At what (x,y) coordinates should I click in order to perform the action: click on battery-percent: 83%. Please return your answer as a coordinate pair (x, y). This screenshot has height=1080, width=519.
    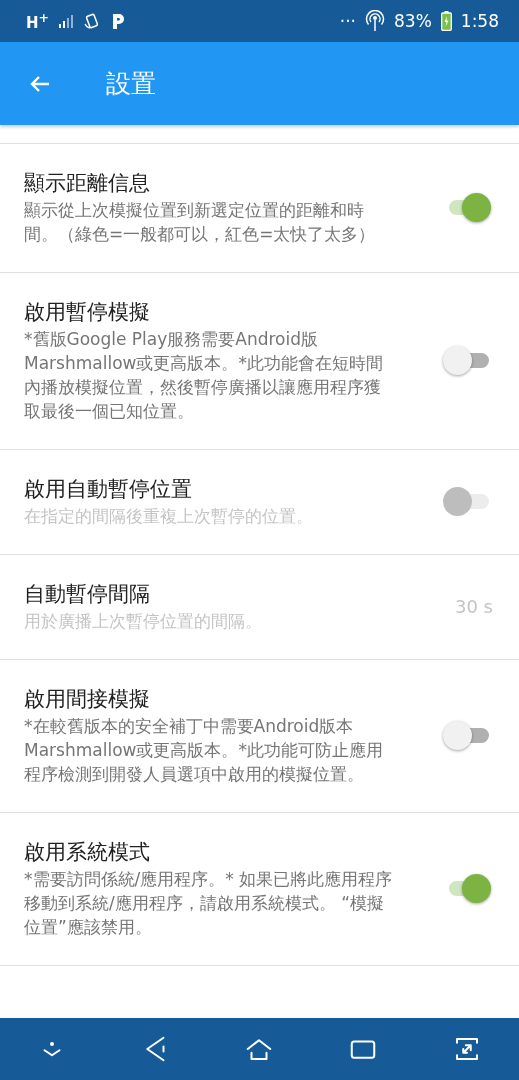
    Looking at the image, I should click on (413, 21).